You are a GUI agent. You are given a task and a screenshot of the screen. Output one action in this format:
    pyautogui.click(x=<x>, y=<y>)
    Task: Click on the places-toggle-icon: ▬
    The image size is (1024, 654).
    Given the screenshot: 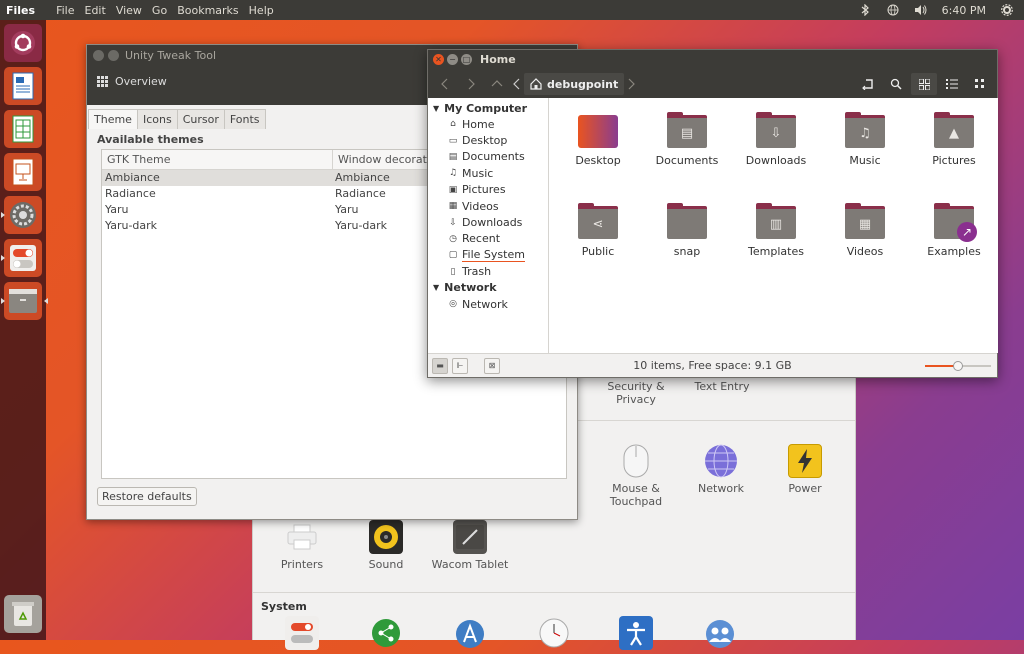 What is the action you would take?
    pyautogui.click(x=440, y=365)
    